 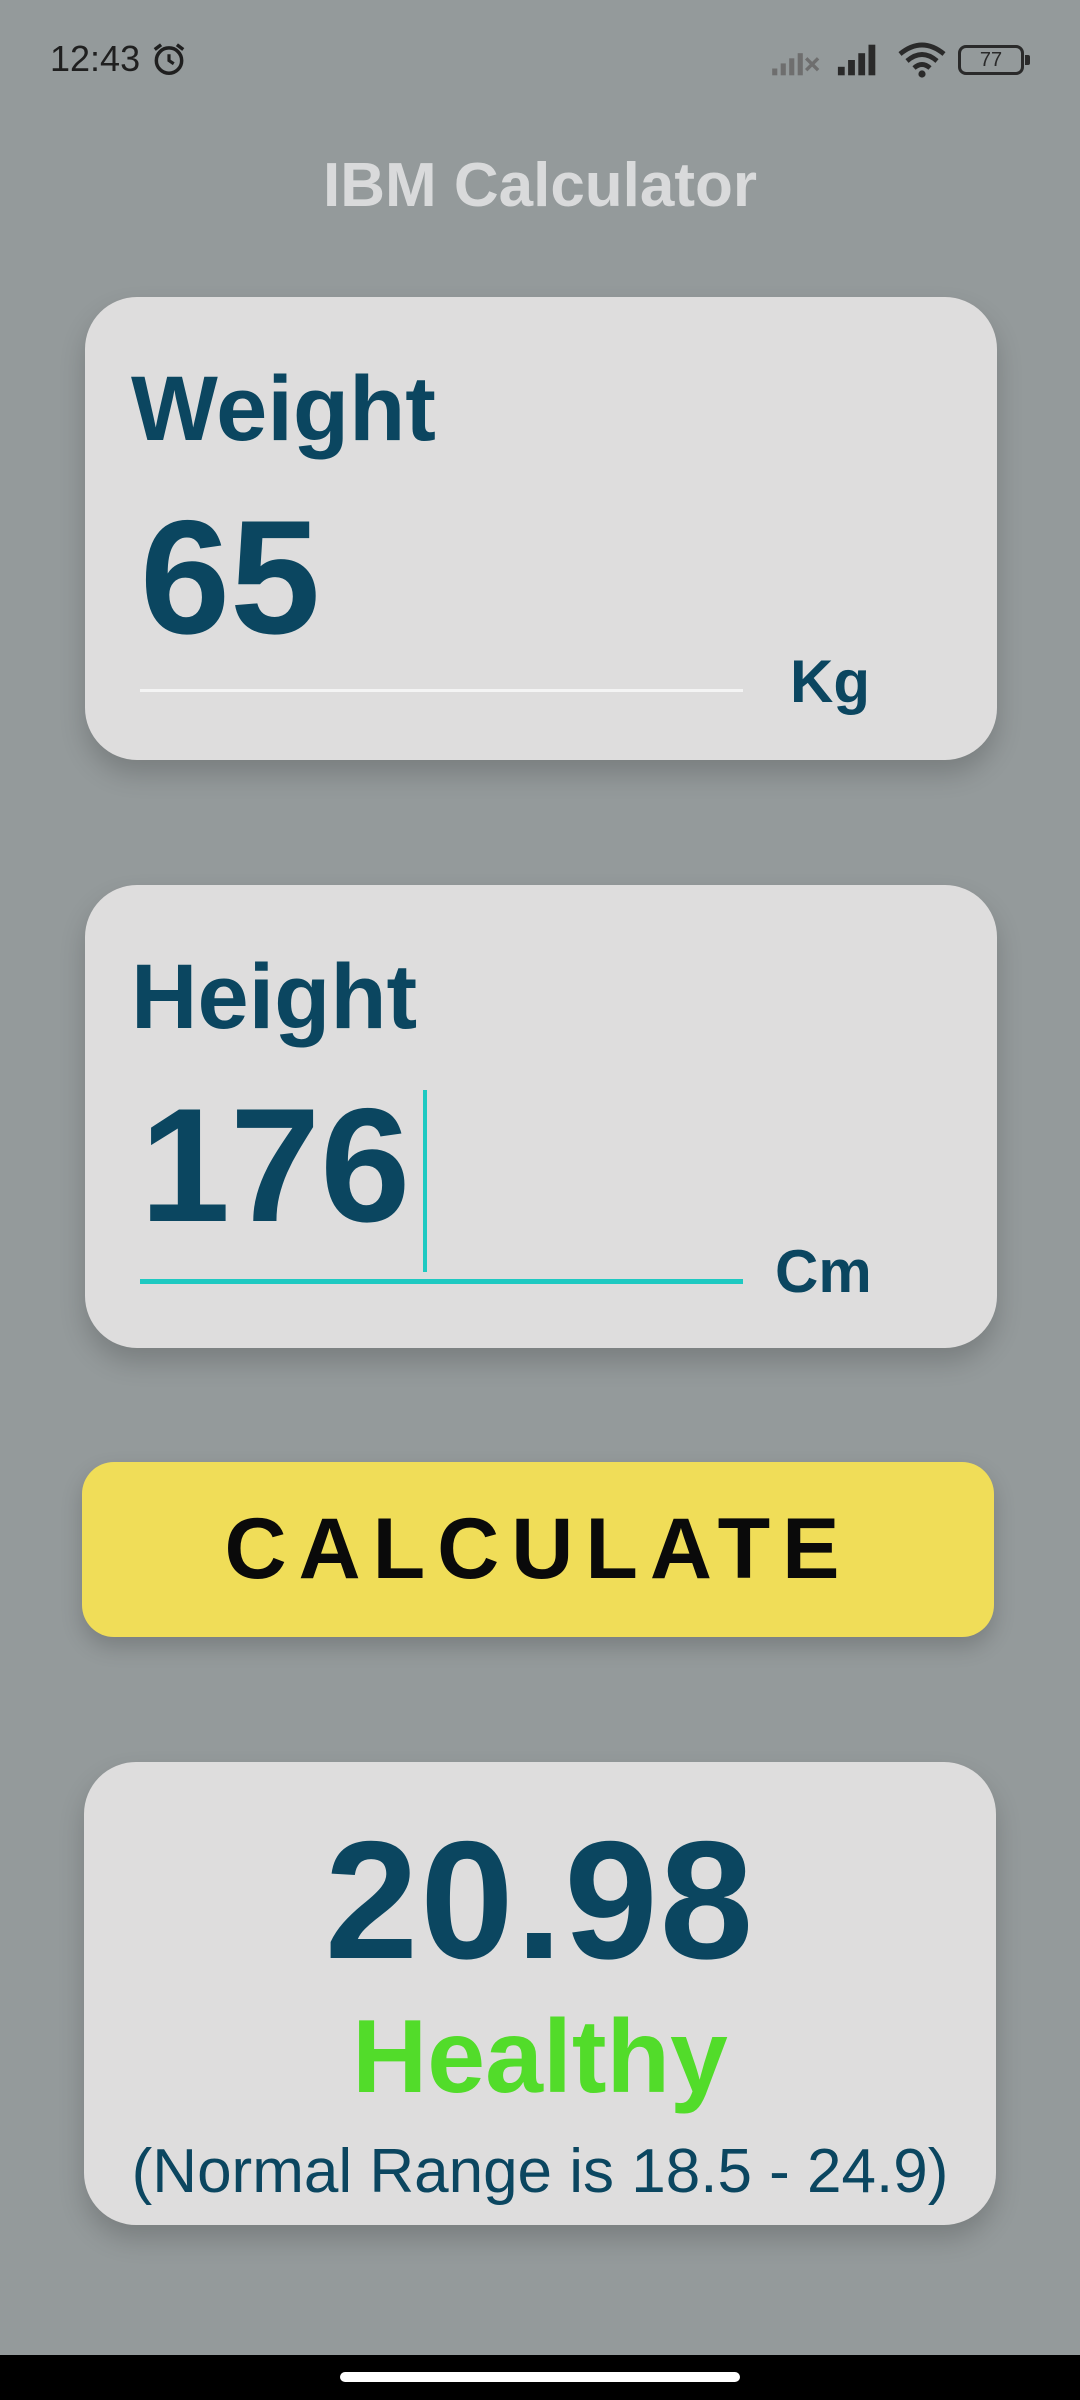 What do you see at coordinates (991, 59) in the screenshot?
I see `battery-level: 77` at bounding box center [991, 59].